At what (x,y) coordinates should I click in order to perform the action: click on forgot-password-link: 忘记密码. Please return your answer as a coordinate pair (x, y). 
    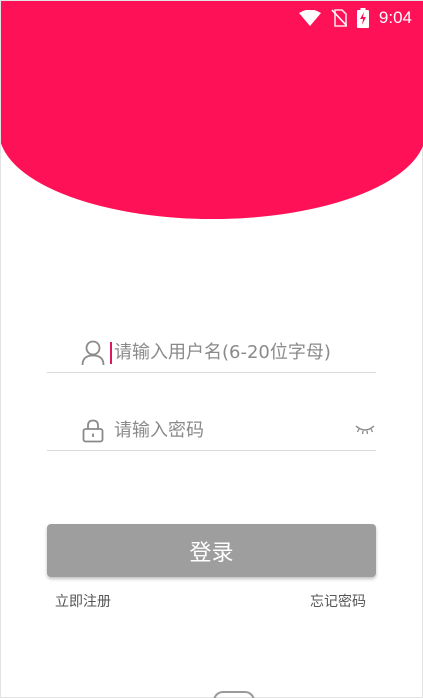
    Looking at the image, I should click on (338, 601).